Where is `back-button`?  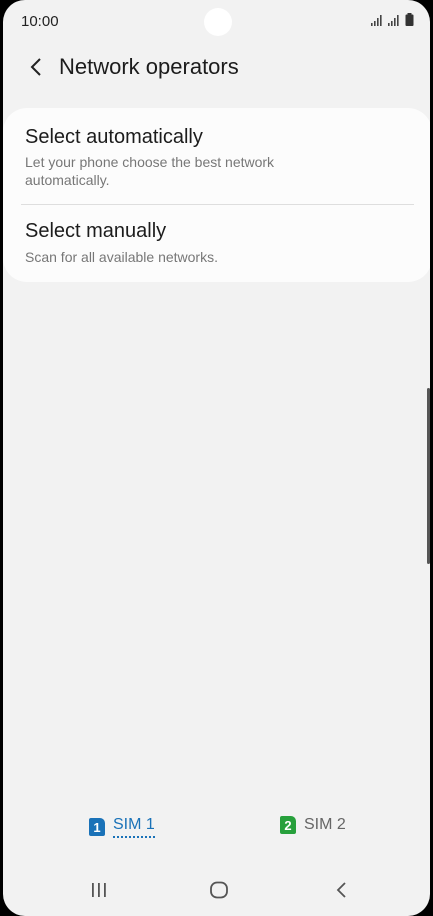 back-button is located at coordinates (36, 67).